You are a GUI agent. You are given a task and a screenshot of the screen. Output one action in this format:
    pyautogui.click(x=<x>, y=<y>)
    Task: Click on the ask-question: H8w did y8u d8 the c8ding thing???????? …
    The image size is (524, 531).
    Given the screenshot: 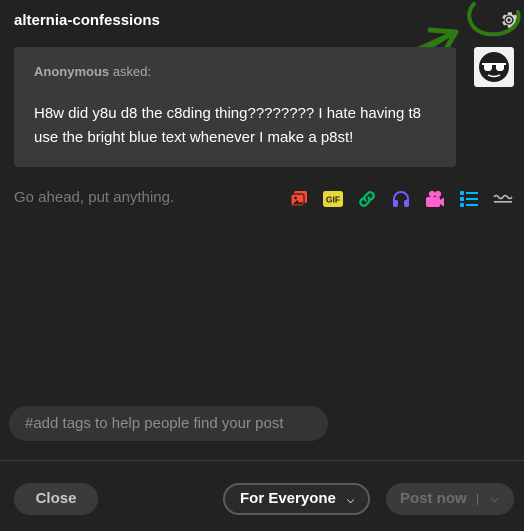 What is the action you would take?
    pyautogui.click(x=227, y=125)
    